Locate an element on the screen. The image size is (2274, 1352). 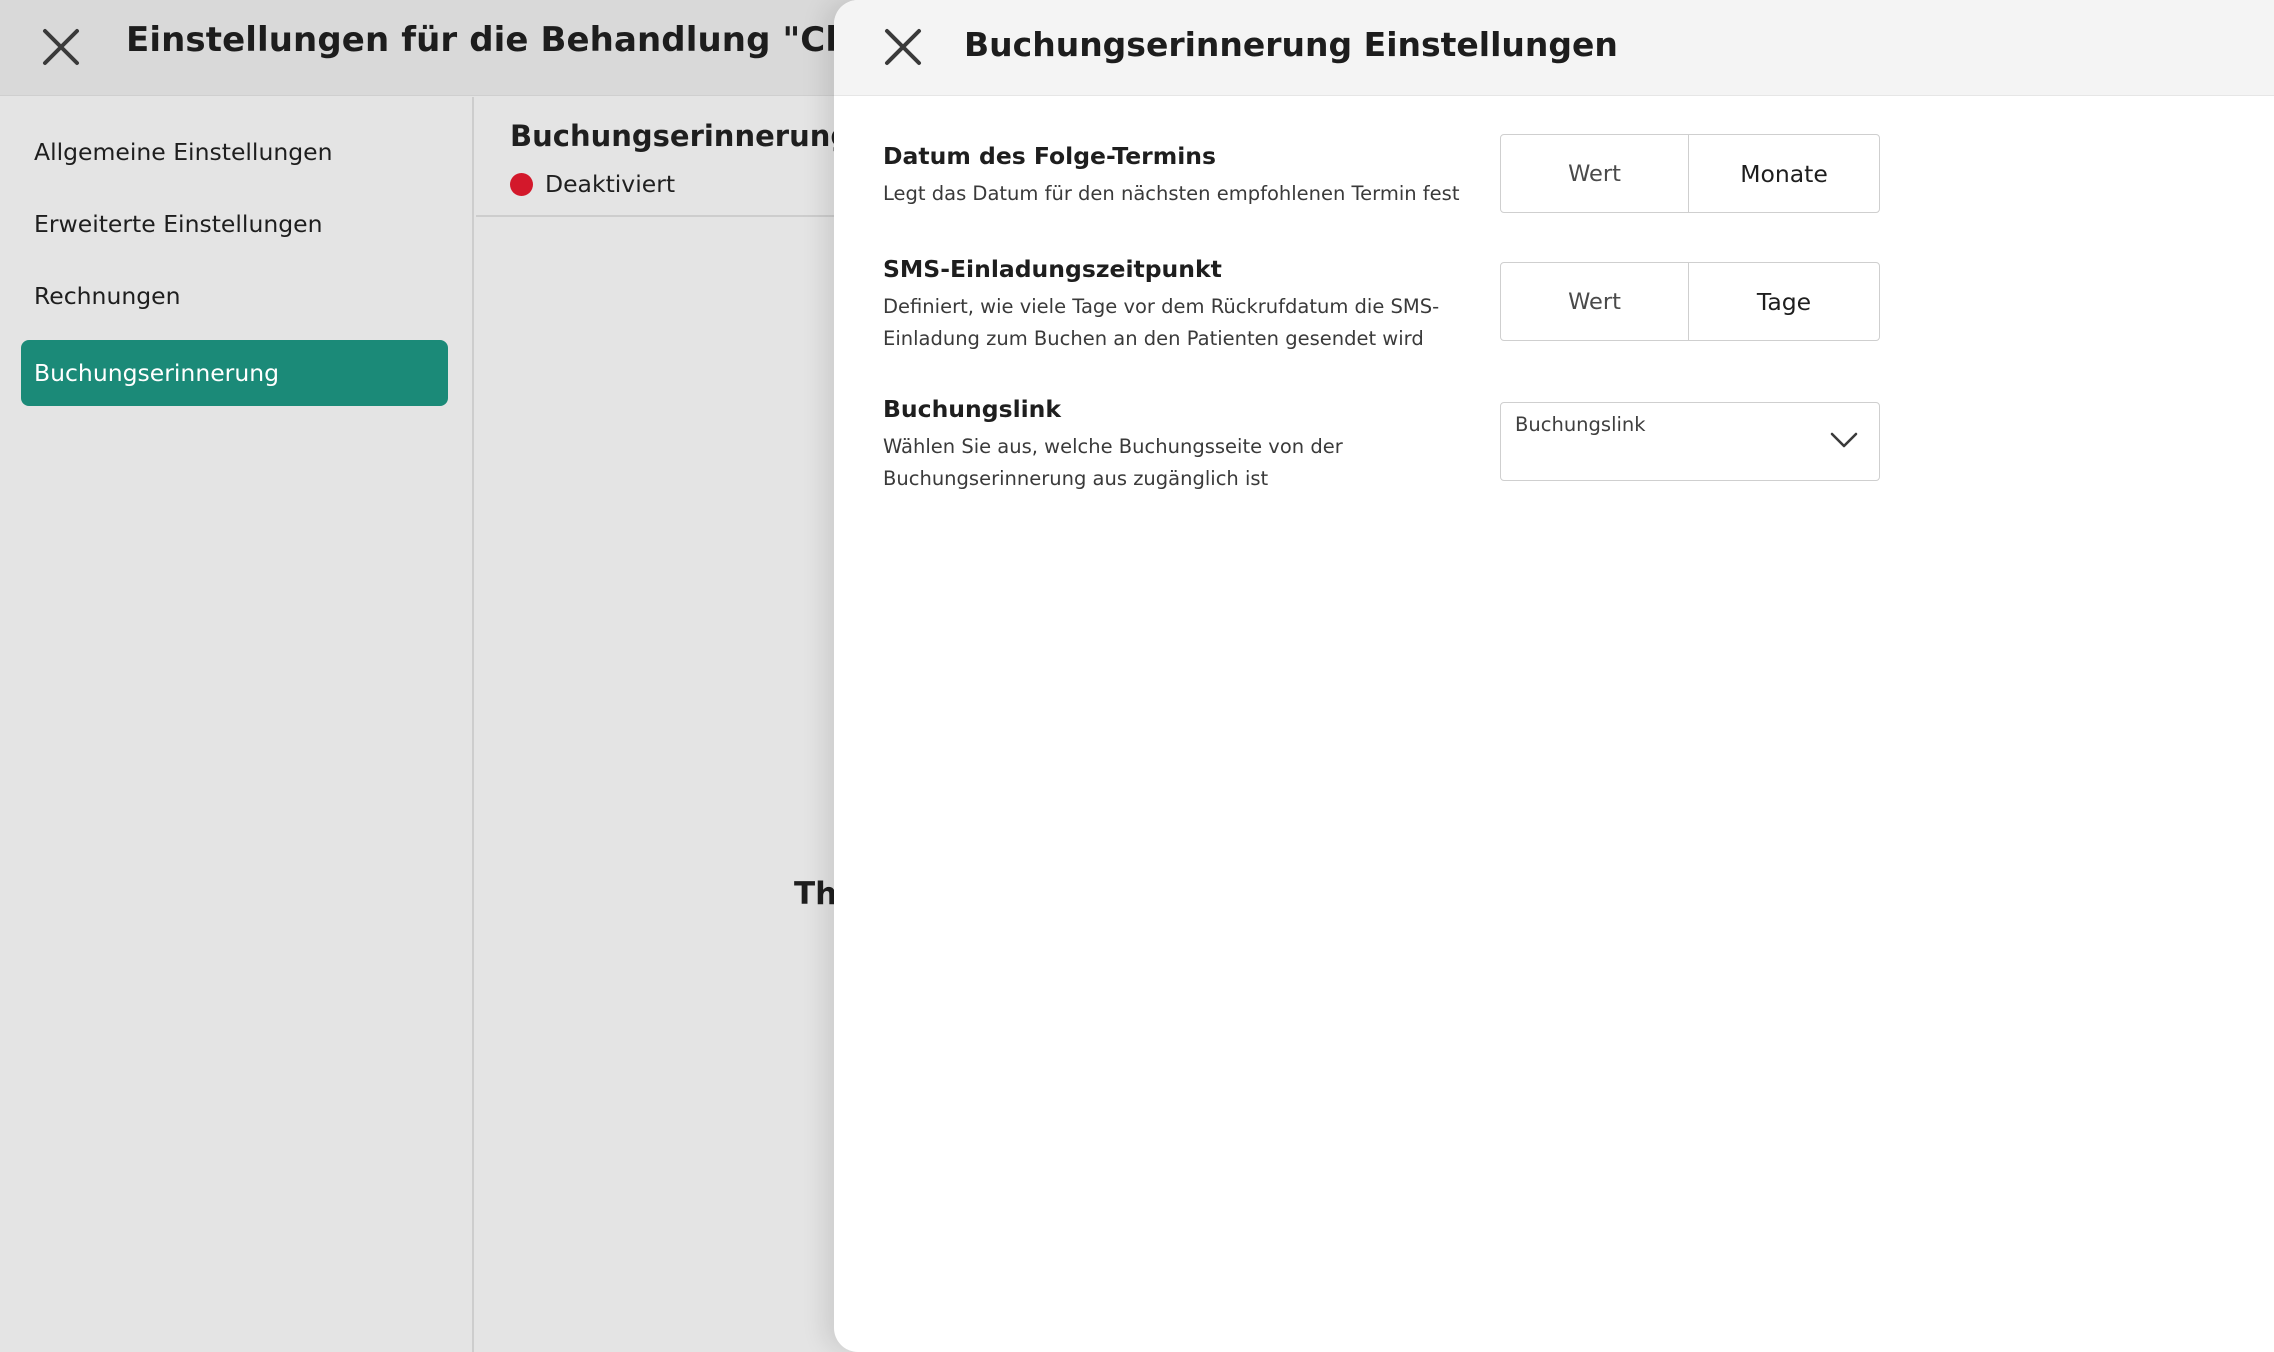
section-title: Buchungserinnerung is located at coordinates (681, 136).